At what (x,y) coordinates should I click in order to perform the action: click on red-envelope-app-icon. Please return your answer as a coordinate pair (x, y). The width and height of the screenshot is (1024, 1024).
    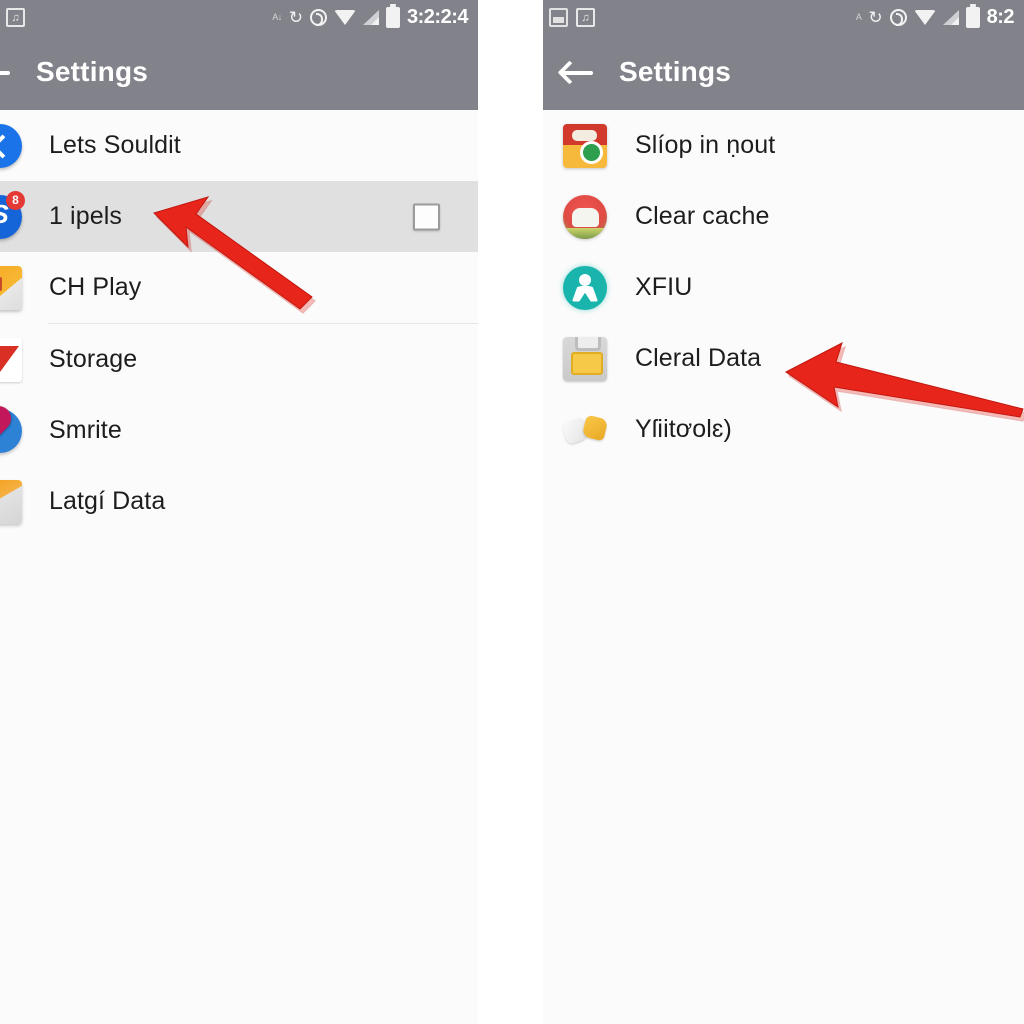
    Looking at the image, I should click on (11, 359).